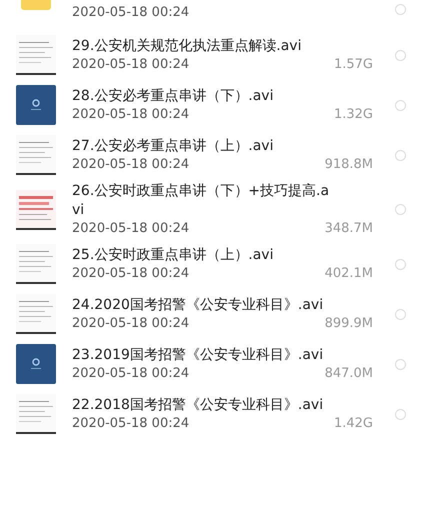 Image resolution: width=425 pixels, height=506 pixels. Describe the element at coordinates (348, 323) in the screenshot. I see `file-size: 899.9M` at that location.